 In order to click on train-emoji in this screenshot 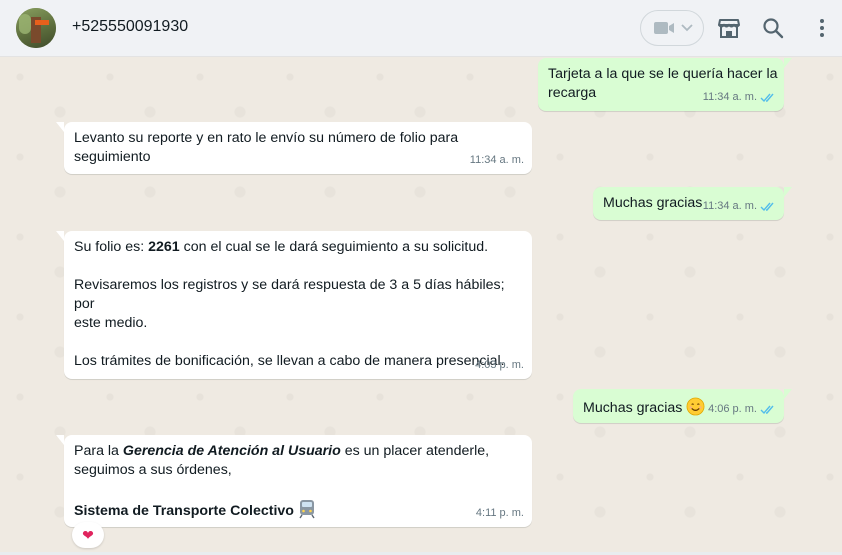, I will do `click(307, 512)`.